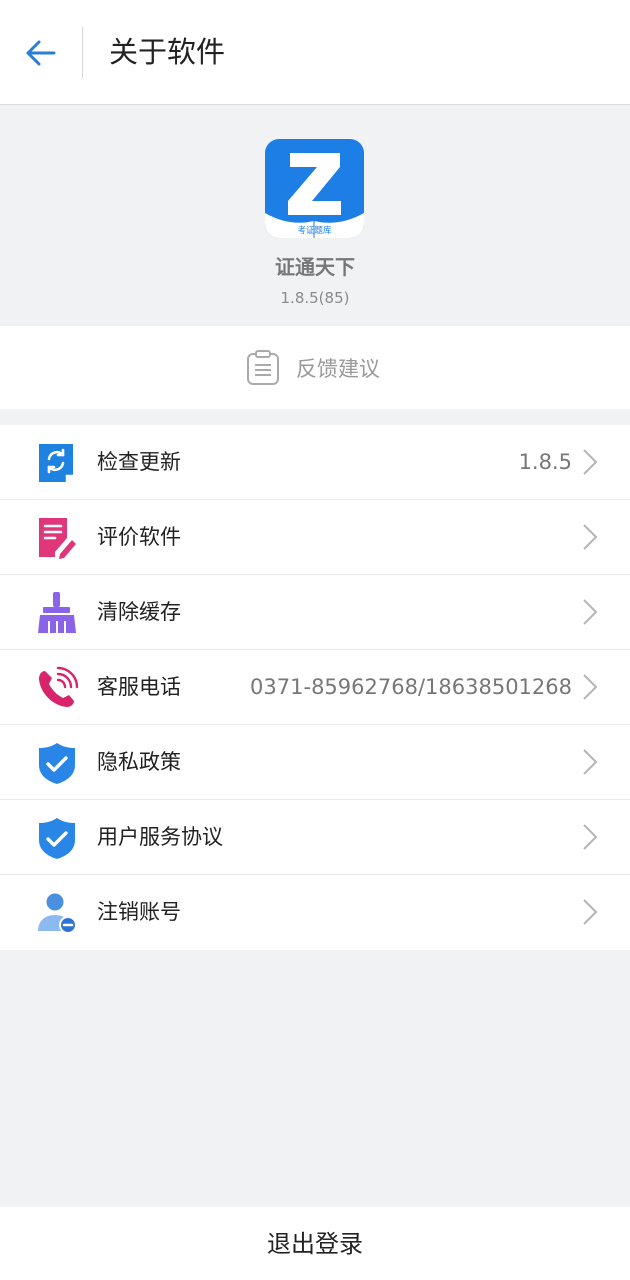  Describe the element at coordinates (56, 463) in the screenshot. I see `refresh-document-icon` at that location.